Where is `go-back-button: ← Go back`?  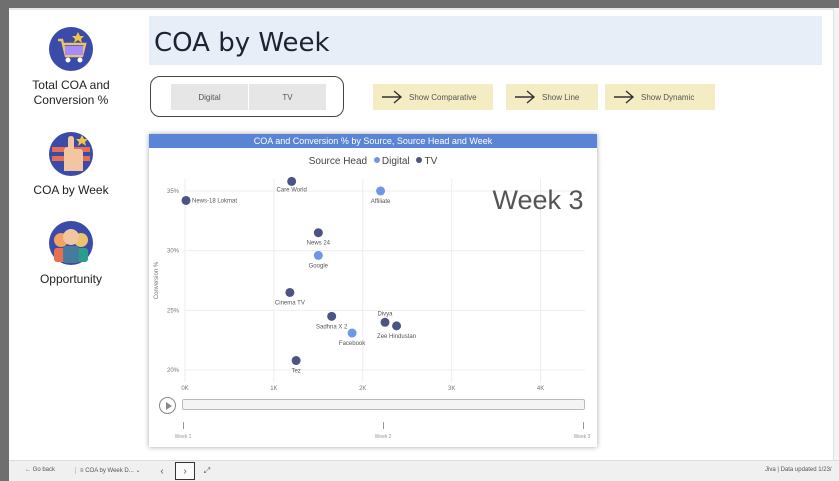
go-back-button: ← Go back is located at coordinates (40, 470).